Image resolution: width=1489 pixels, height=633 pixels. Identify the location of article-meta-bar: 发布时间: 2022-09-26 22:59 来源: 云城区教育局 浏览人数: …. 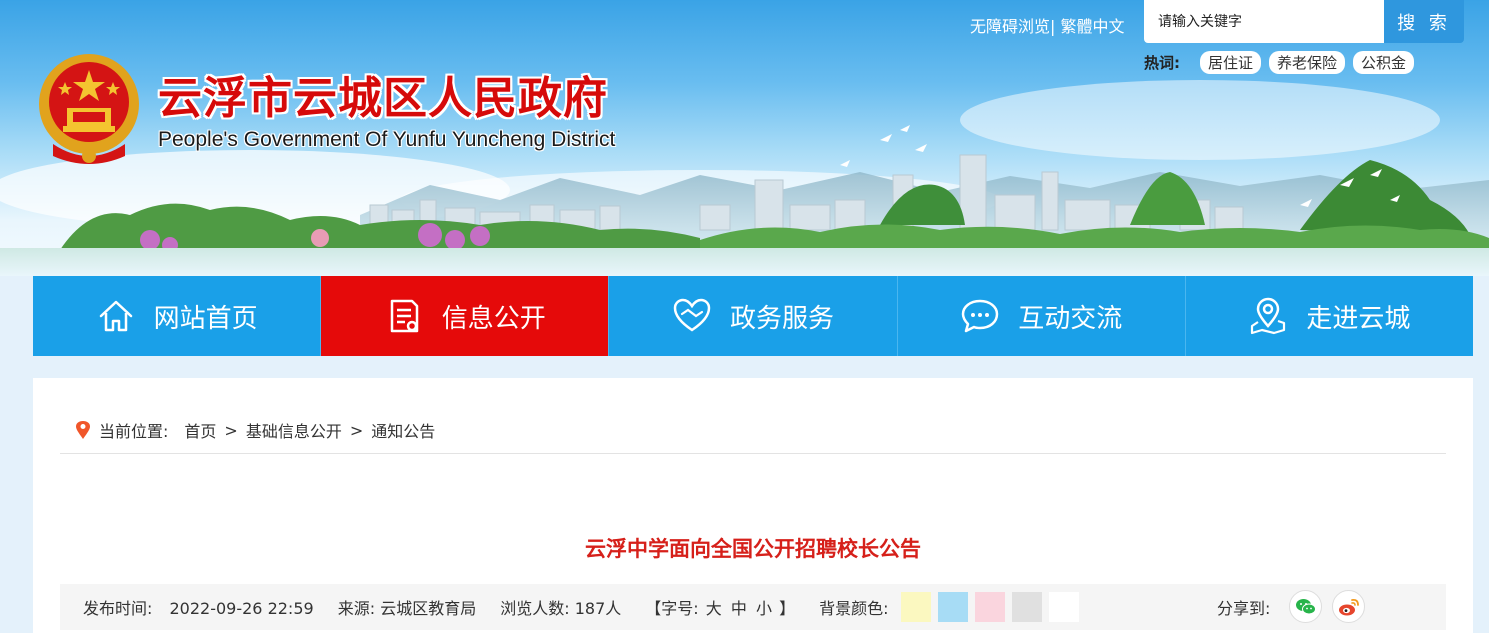
(753, 607).